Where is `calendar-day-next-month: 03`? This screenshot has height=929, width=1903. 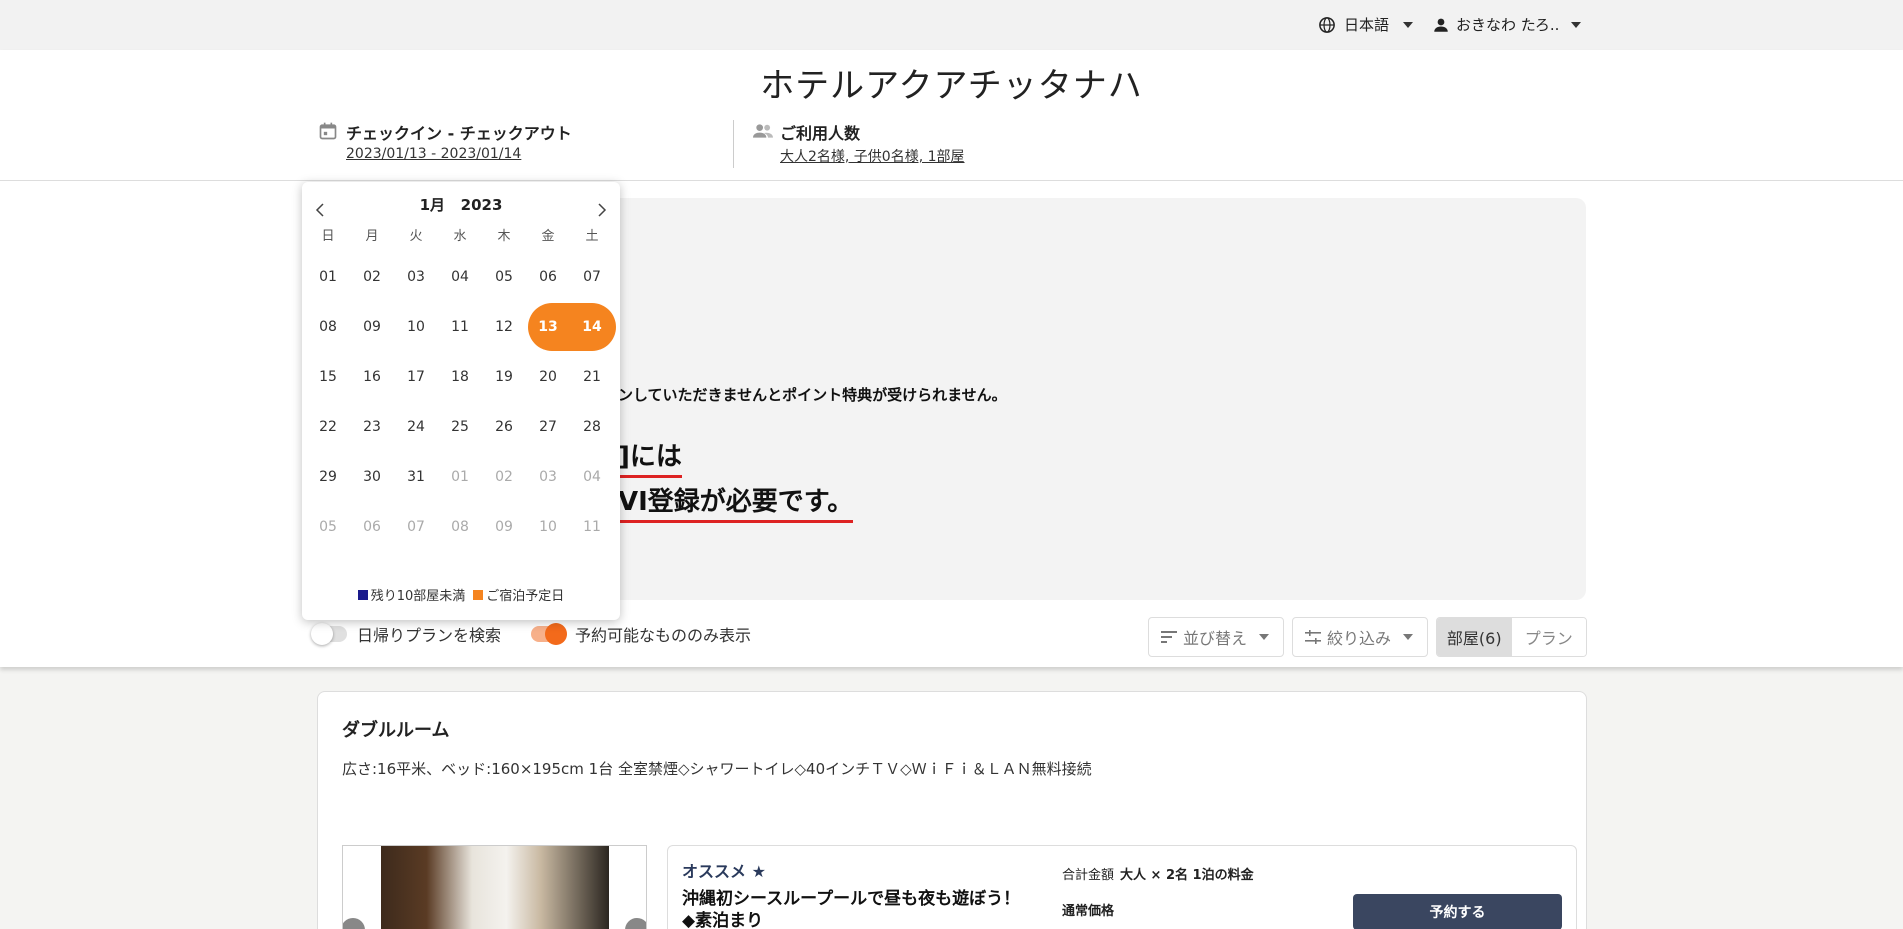 calendar-day-next-month: 03 is located at coordinates (548, 477).